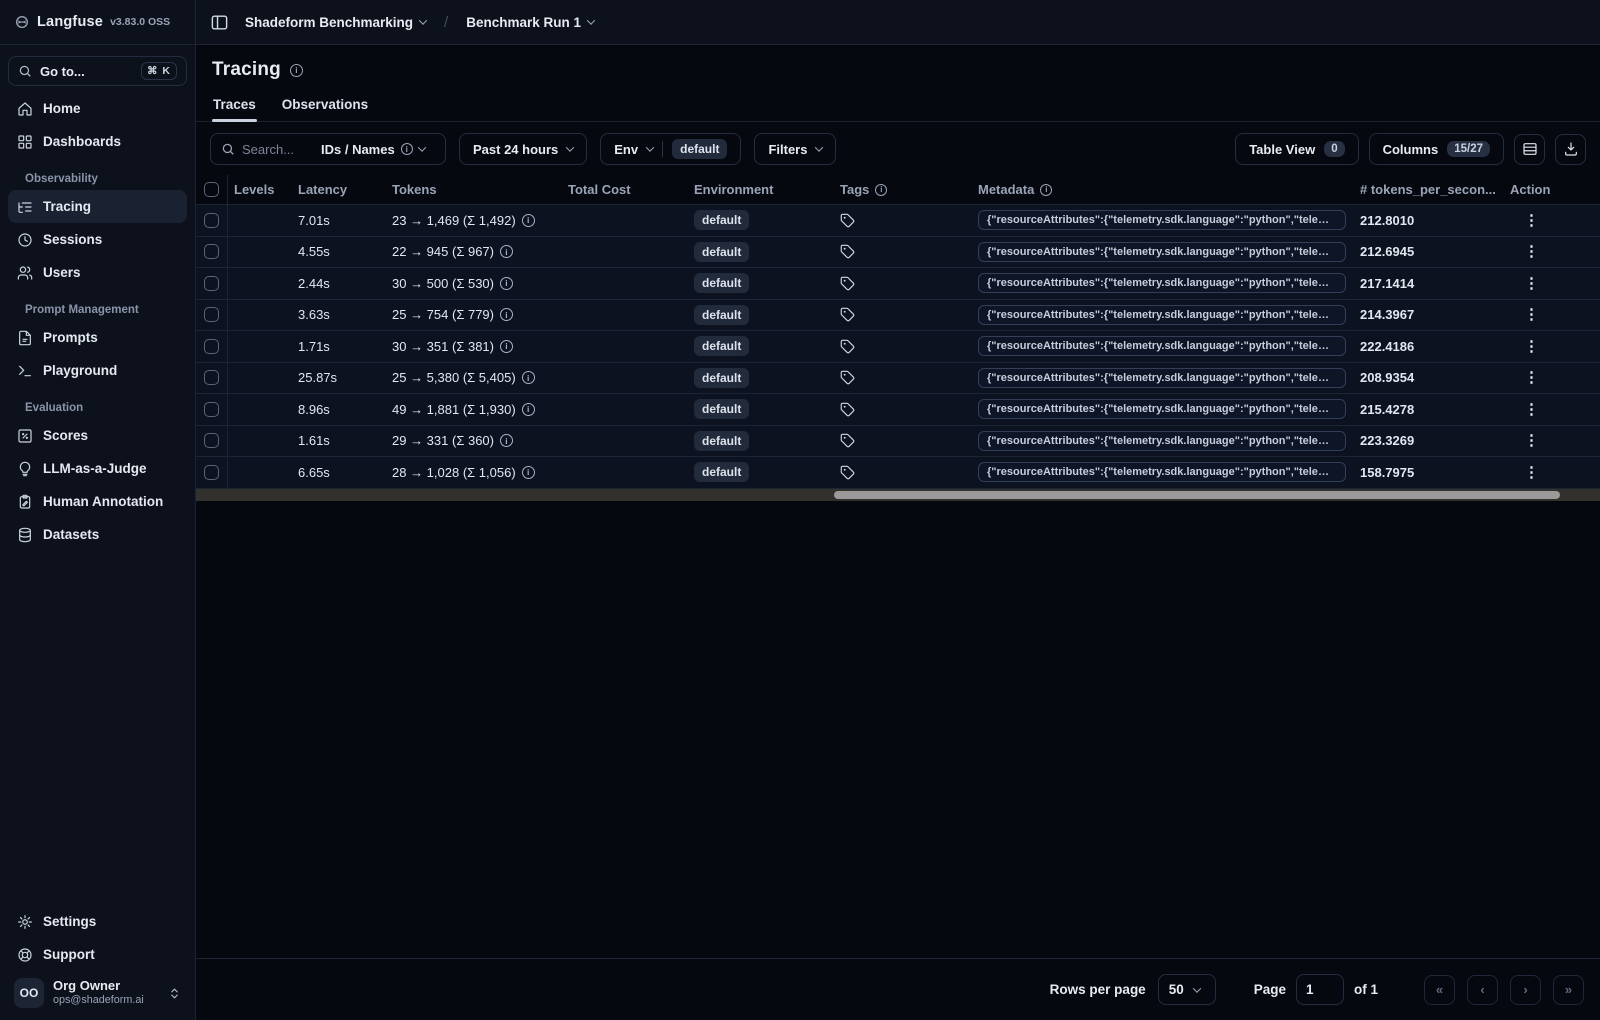 This screenshot has height=1020, width=1600. What do you see at coordinates (97, 108) in the screenshot?
I see `sidebar-item-home: Home` at bounding box center [97, 108].